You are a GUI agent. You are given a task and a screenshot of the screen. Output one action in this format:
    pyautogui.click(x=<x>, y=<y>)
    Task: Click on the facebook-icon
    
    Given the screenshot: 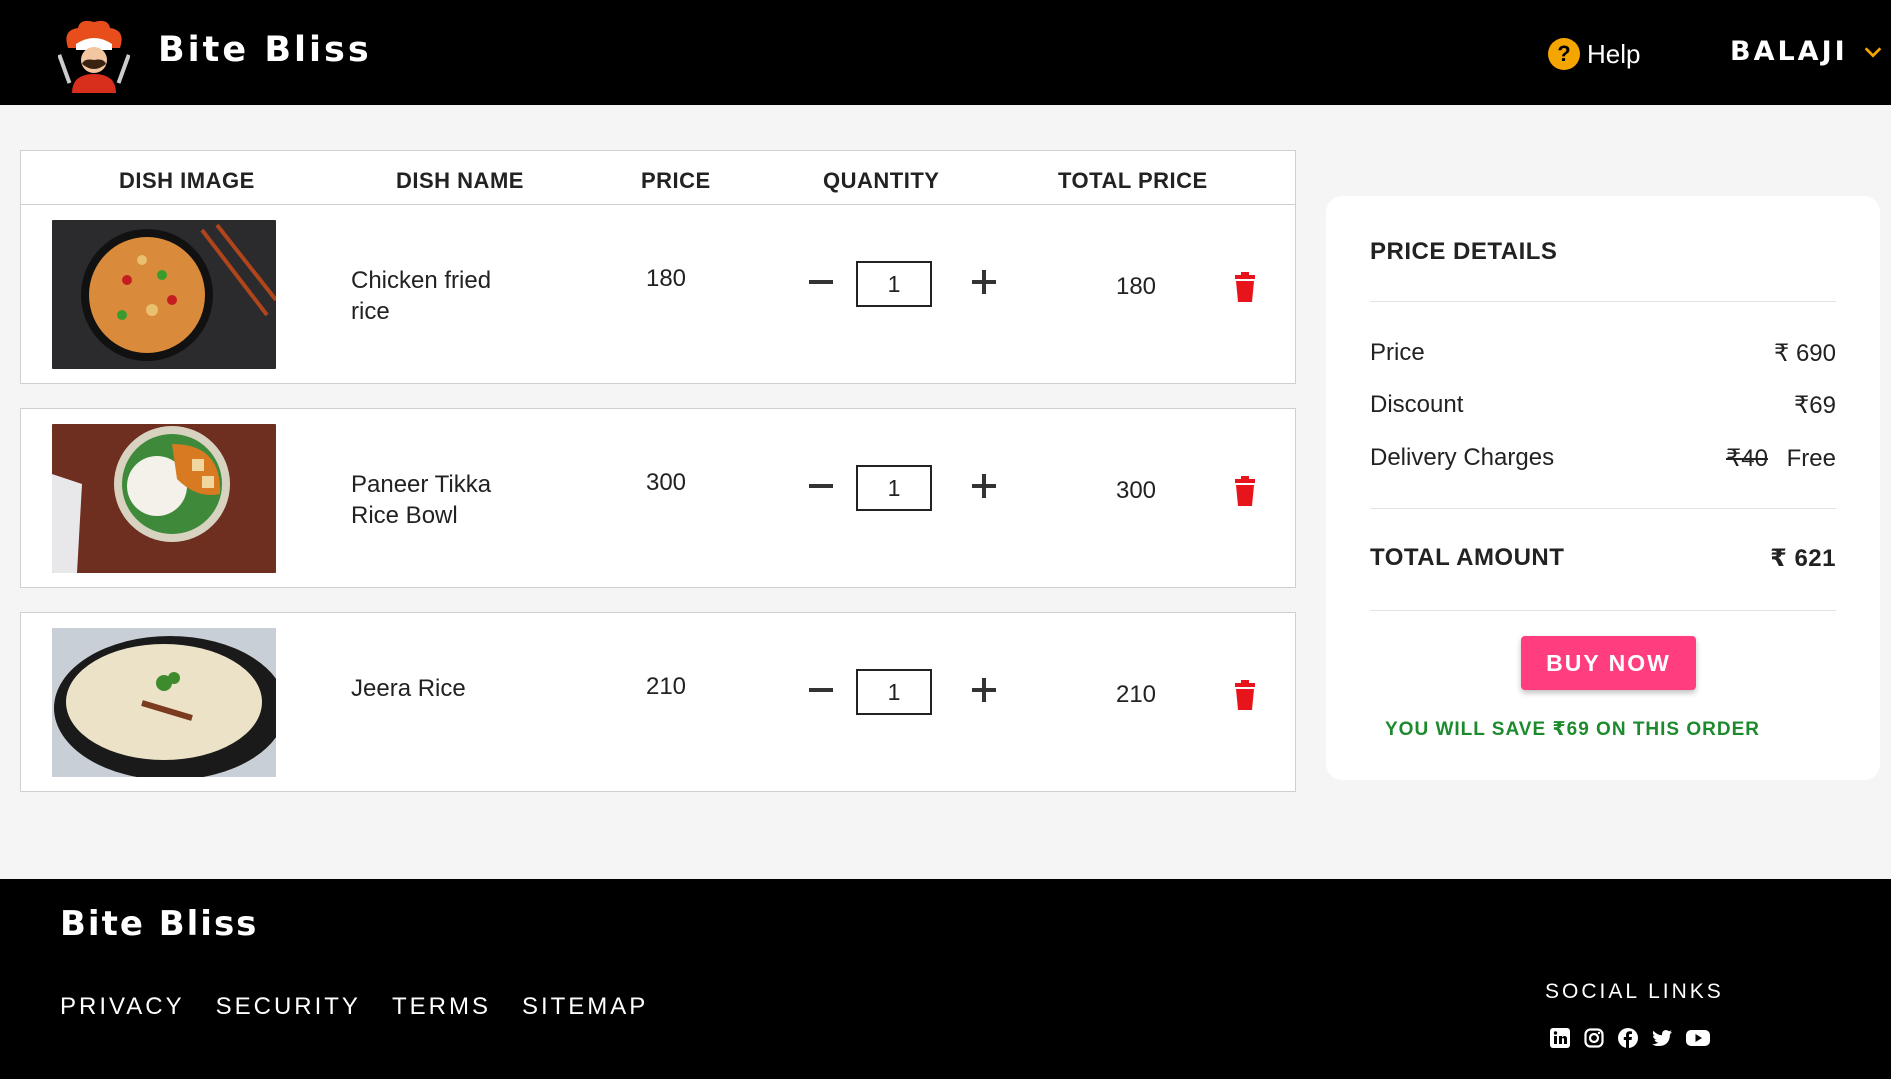 What is the action you would take?
    pyautogui.click(x=1628, y=1038)
    